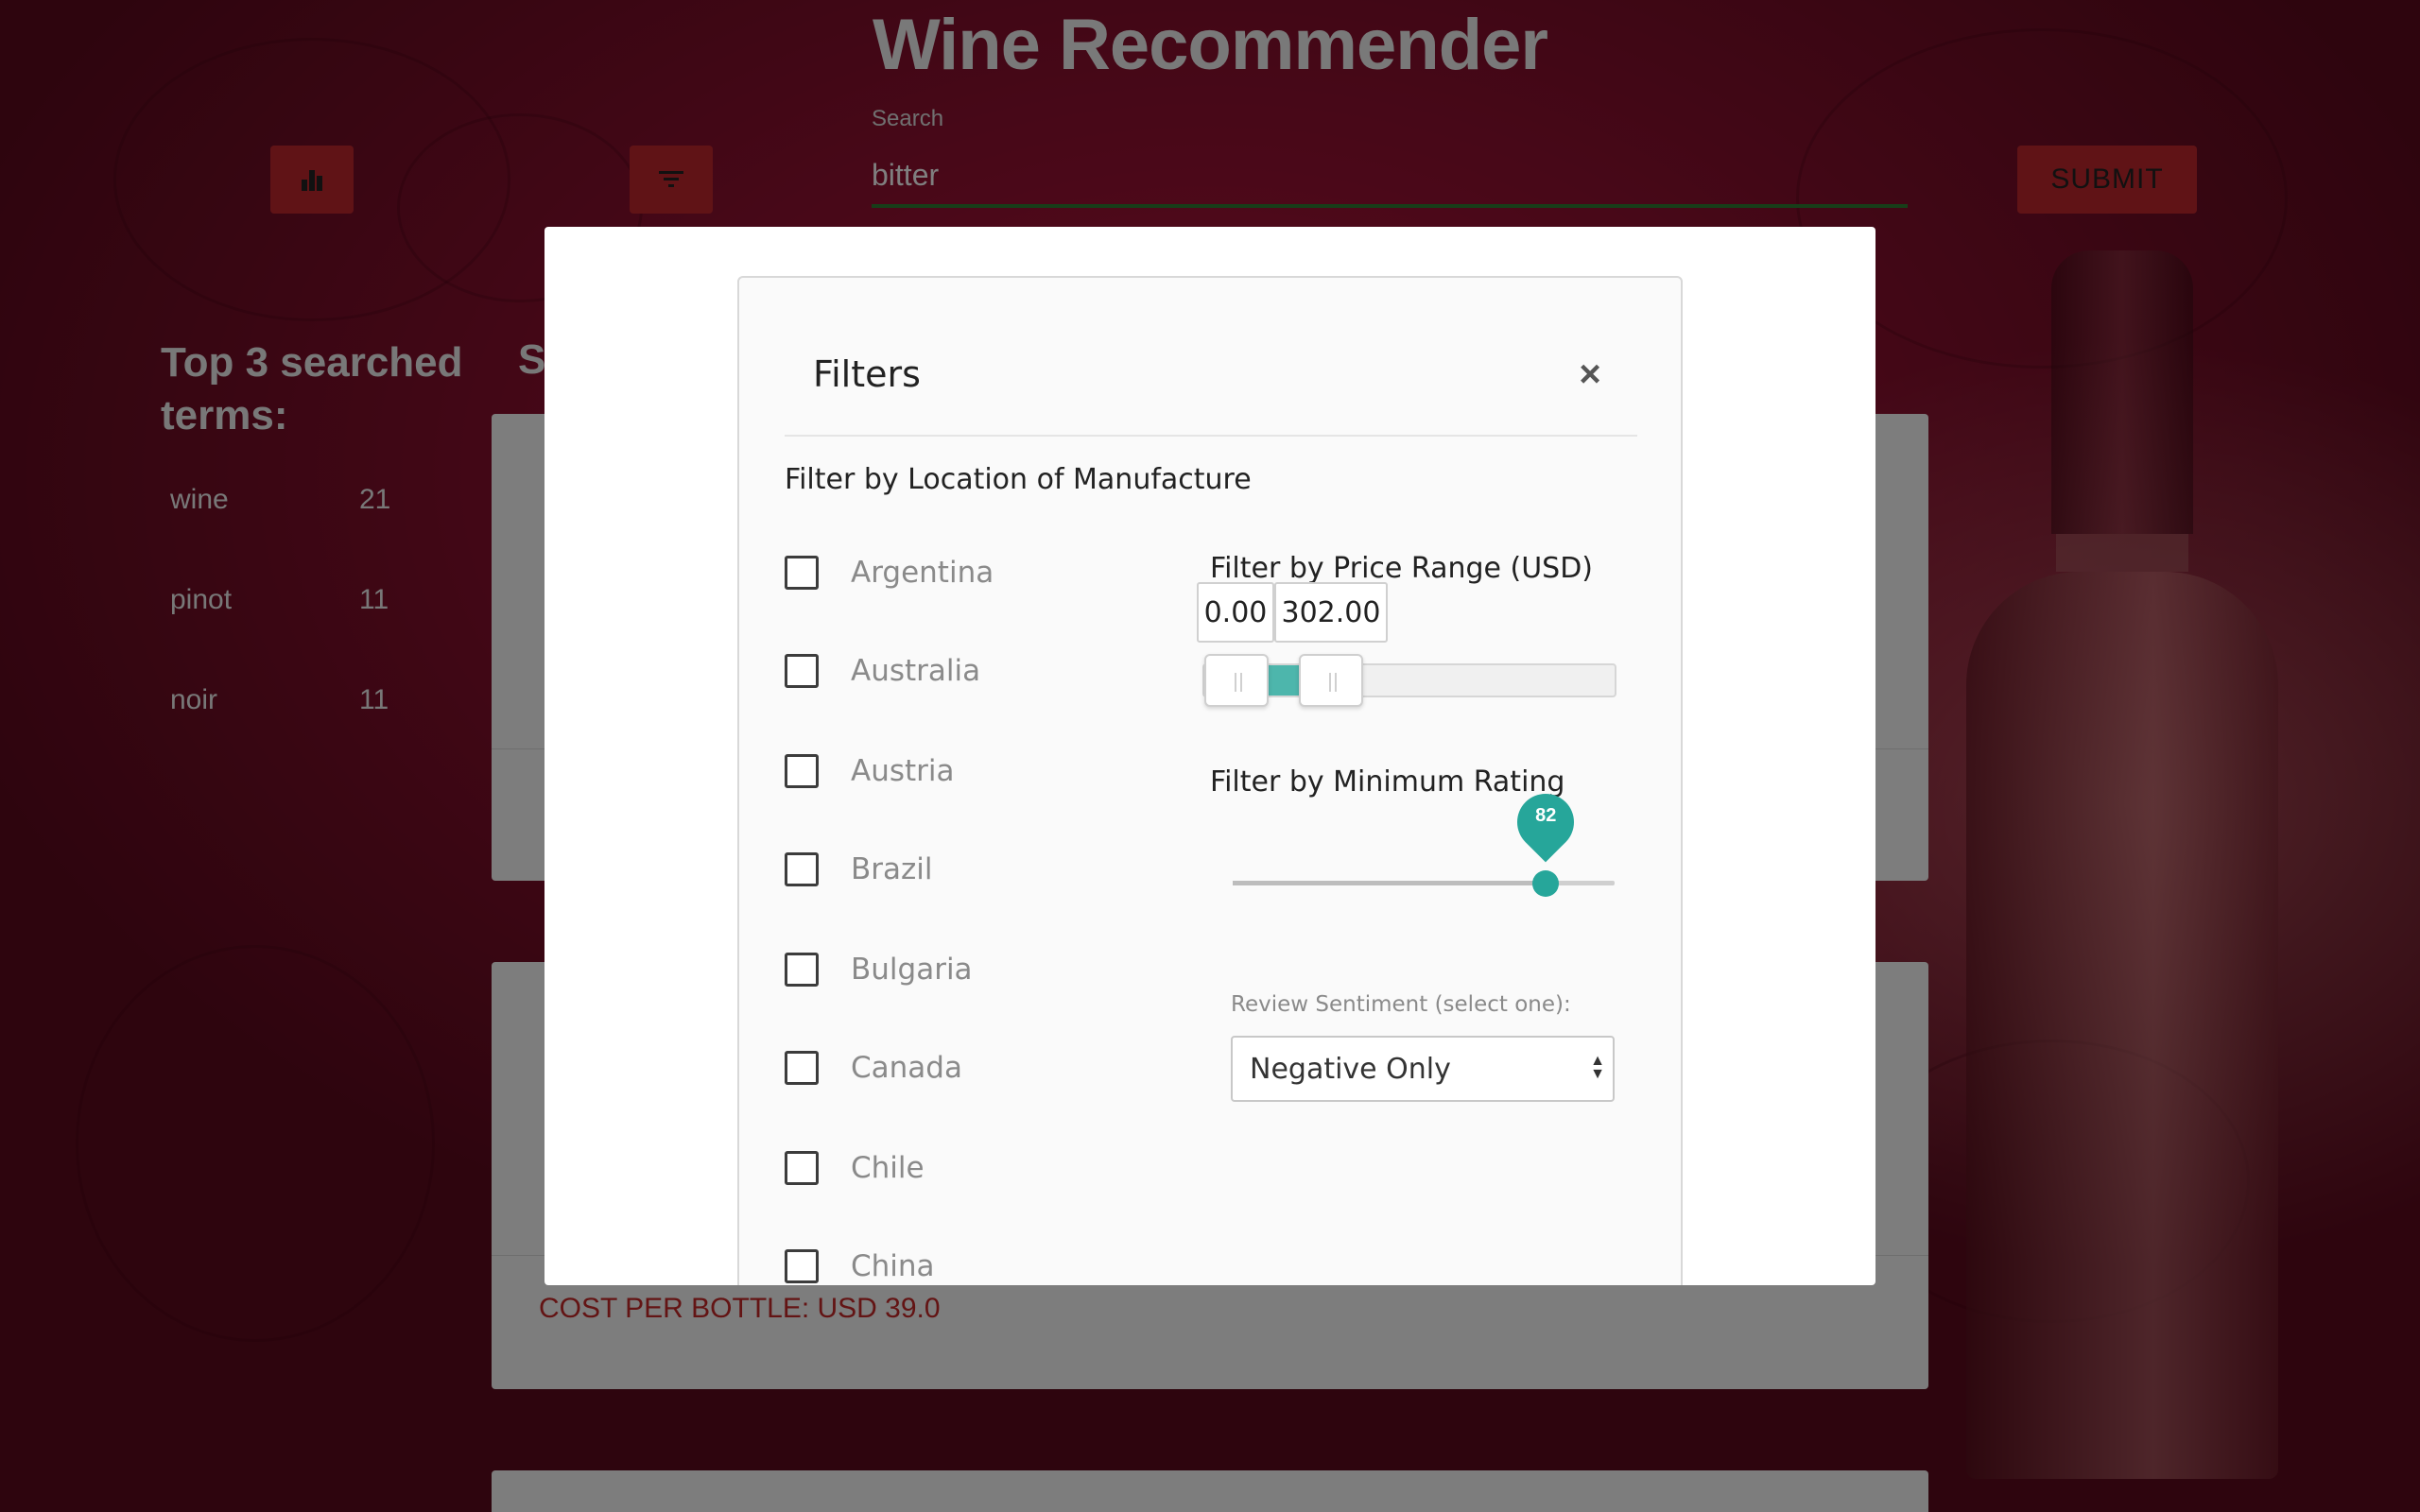  What do you see at coordinates (1019, 479) in the screenshot?
I see `location-filter-heading: Filter by Location of Manufacture` at bounding box center [1019, 479].